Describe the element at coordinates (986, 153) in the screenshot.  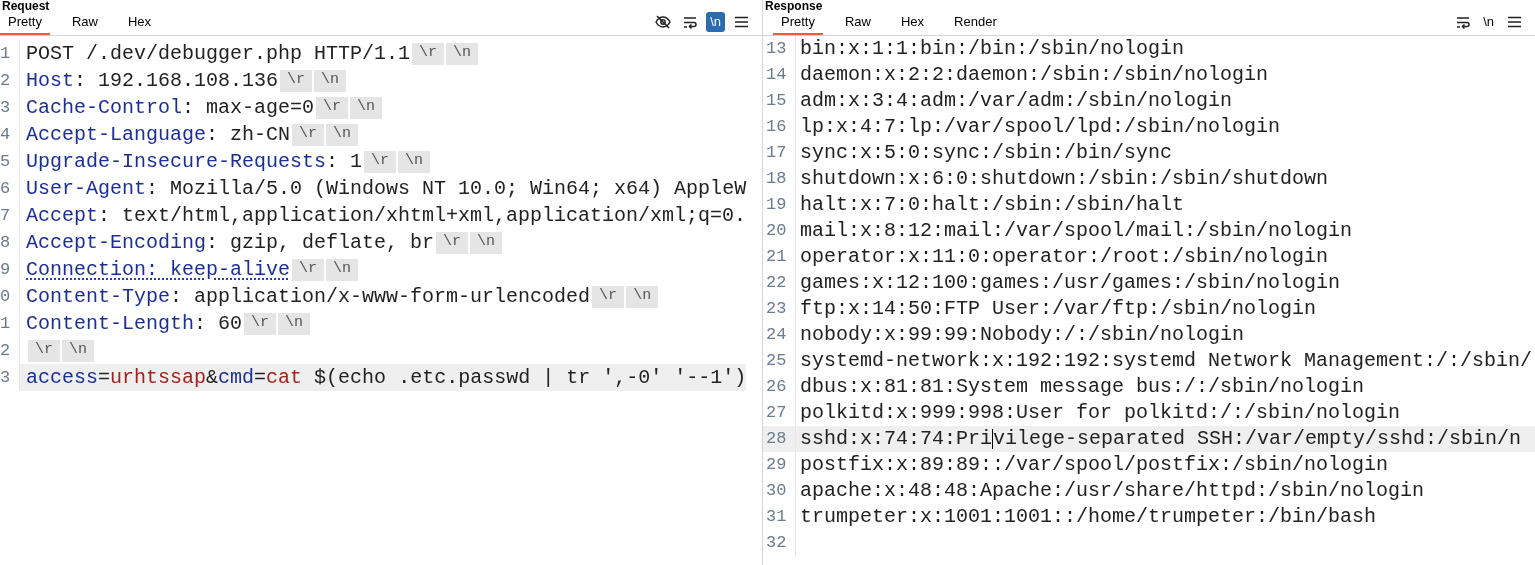
I see `code-text: sync:x:5:0:sync:/sbin:/bin/sync` at that location.